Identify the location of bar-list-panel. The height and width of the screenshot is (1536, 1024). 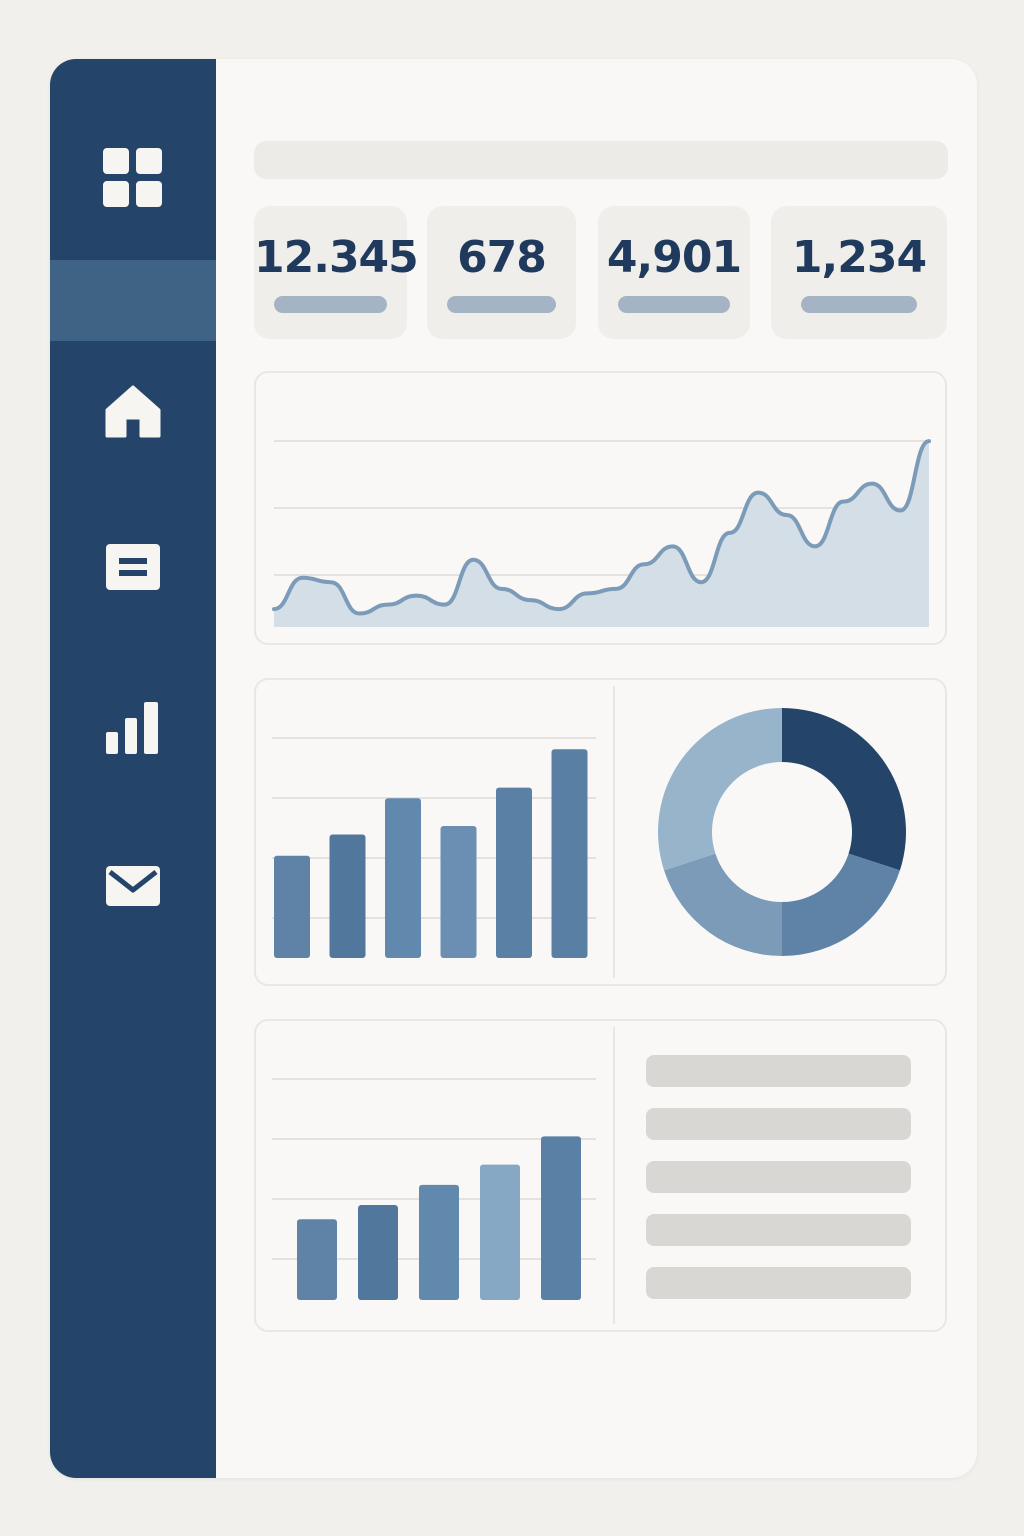
(600, 1175).